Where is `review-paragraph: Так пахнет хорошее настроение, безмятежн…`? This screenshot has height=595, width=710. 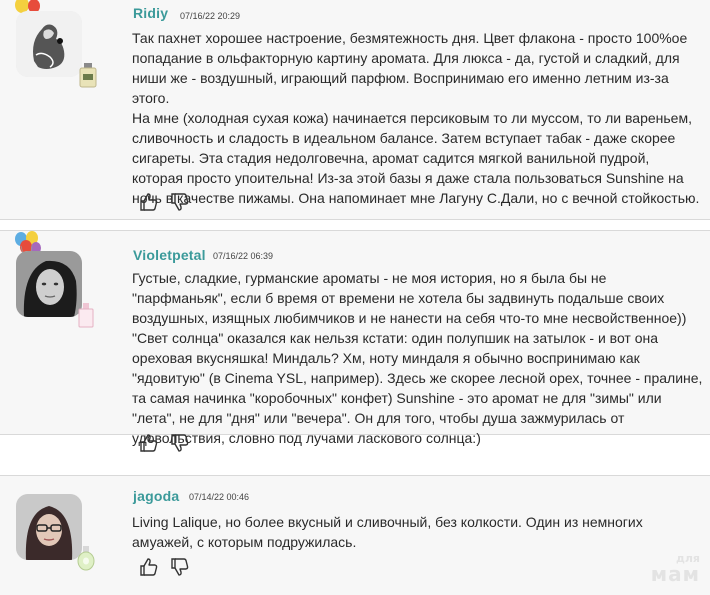 review-paragraph: Так пахнет хорошее настроение, безмятежн… is located at coordinates (410, 68).